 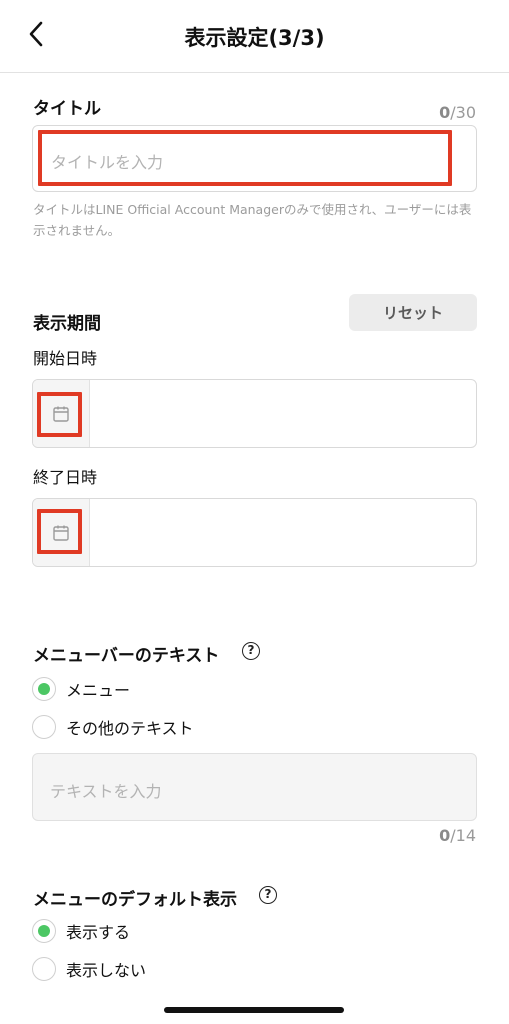 What do you see at coordinates (106, 970) in the screenshot?
I see `radio-option-label: 表示しない` at bounding box center [106, 970].